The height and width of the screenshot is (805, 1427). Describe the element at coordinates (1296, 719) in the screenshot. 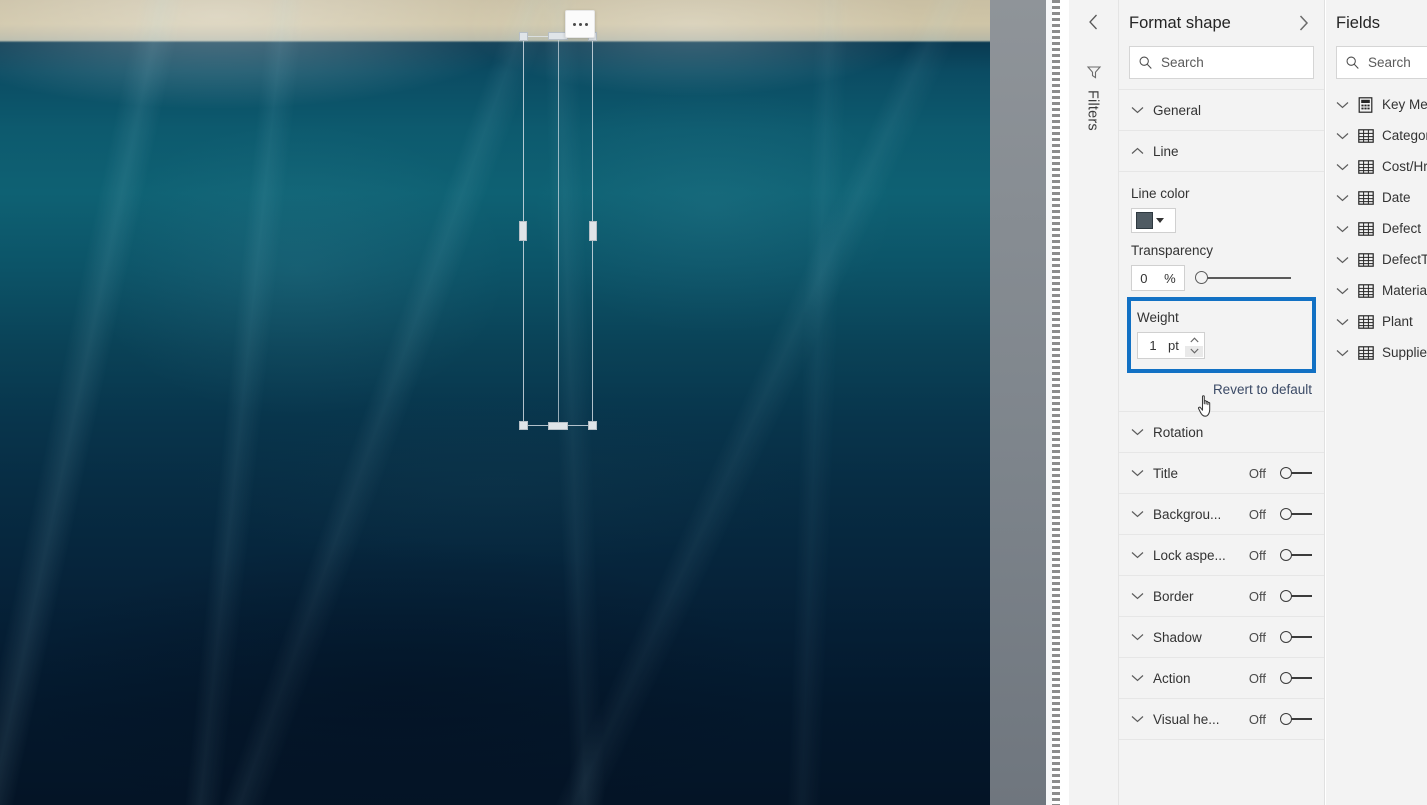

I see `section-visual-header-toggle` at that location.